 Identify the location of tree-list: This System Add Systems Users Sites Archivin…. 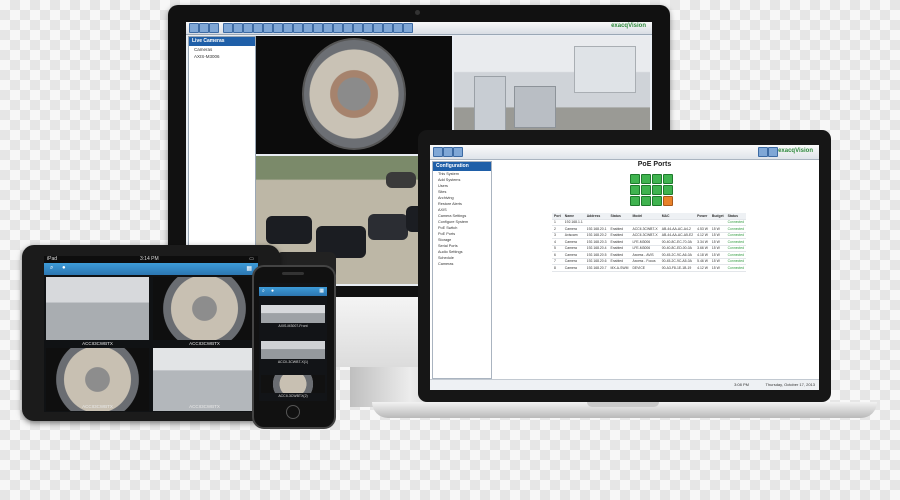
(462, 219).